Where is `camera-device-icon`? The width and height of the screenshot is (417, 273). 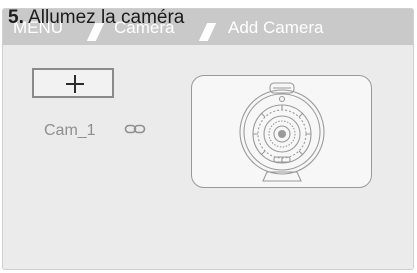 camera-device-icon is located at coordinates (282, 132).